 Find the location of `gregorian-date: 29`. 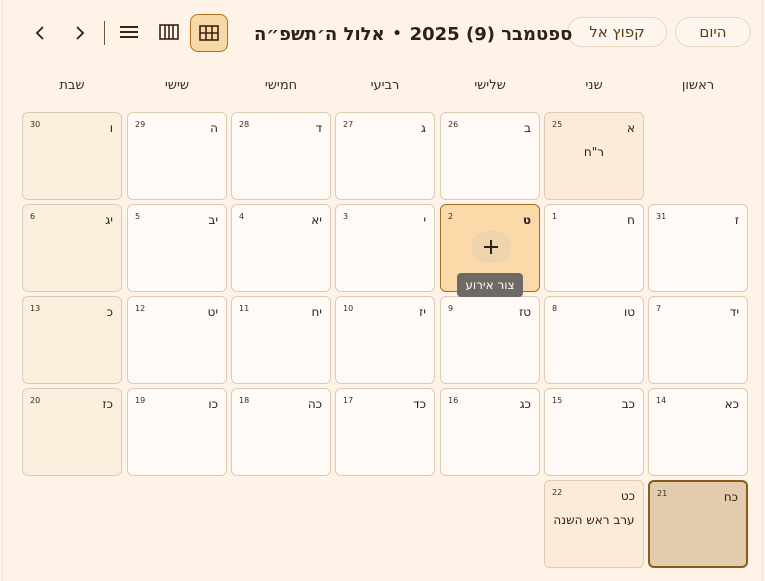

gregorian-date: 29 is located at coordinates (140, 124).